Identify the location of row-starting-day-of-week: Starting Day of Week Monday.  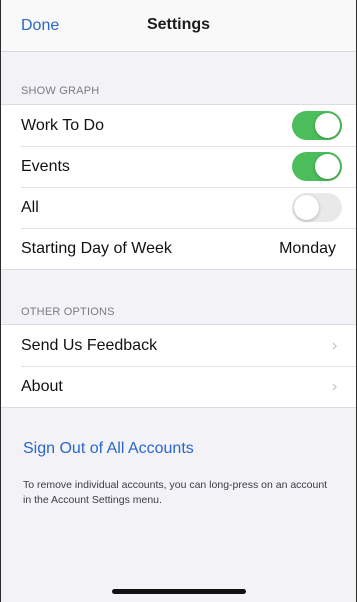
(178, 248).